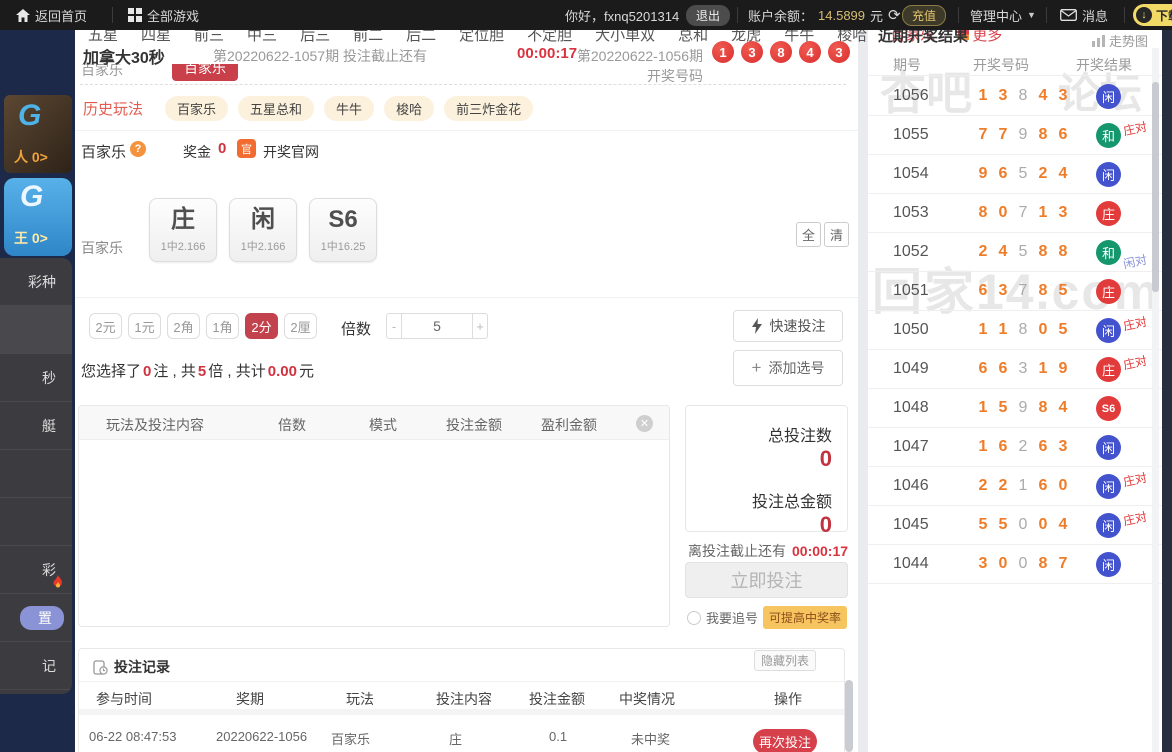  Describe the element at coordinates (222, 148) in the screenshot. I see `bonus-value: 0` at that location.